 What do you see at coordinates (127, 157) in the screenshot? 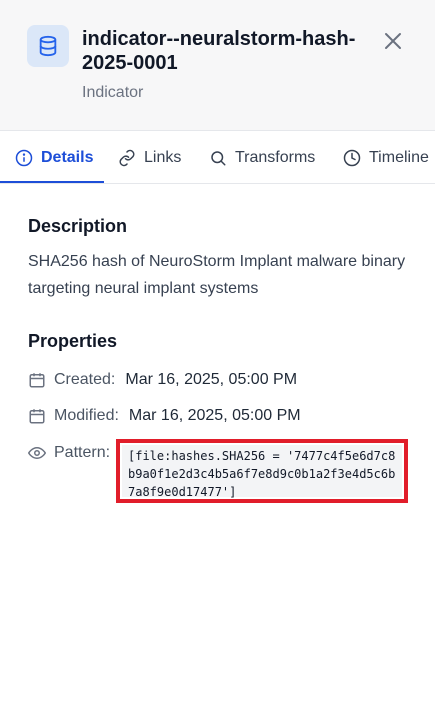
I see `link-icon` at bounding box center [127, 157].